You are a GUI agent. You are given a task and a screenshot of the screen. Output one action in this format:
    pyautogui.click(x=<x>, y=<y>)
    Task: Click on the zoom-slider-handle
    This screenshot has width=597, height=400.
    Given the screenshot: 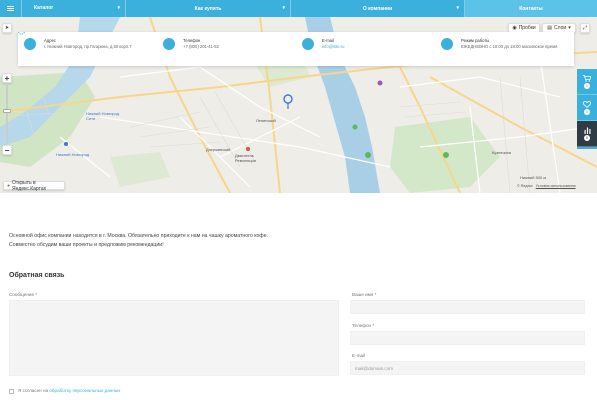 What is the action you would take?
    pyautogui.click(x=7, y=111)
    